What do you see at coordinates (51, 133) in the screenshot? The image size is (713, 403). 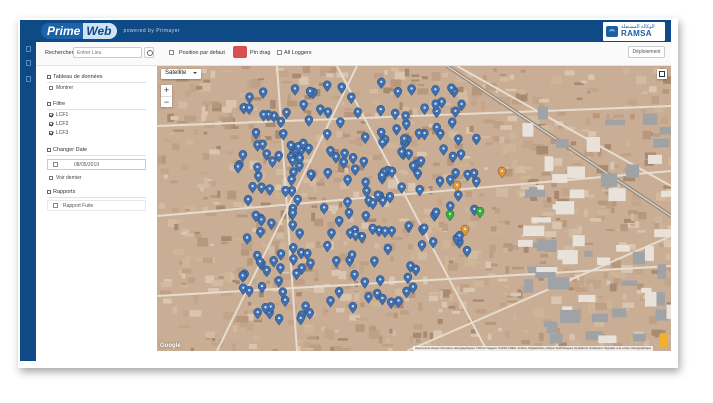 I see `lcf3-checkbox` at bounding box center [51, 133].